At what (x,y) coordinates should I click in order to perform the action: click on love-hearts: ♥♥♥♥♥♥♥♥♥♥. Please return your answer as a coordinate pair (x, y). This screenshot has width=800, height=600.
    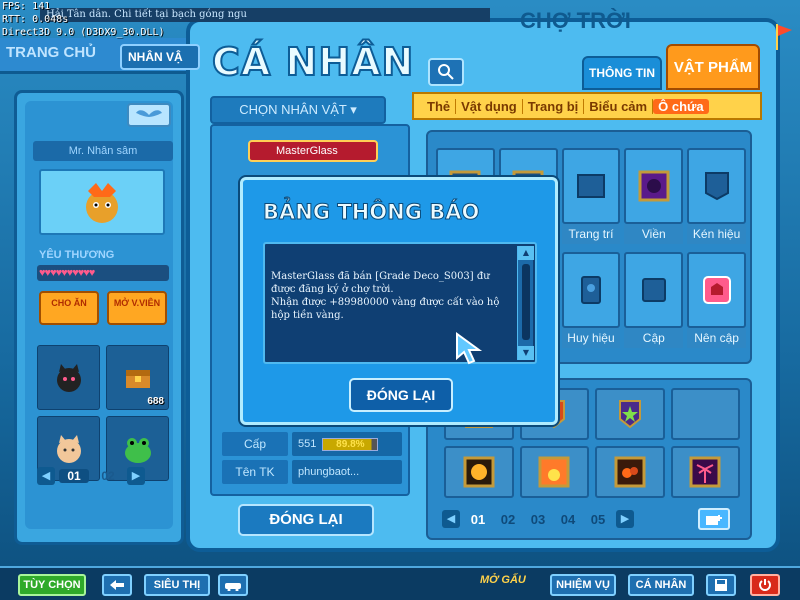
    Looking at the image, I should click on (103, 273).